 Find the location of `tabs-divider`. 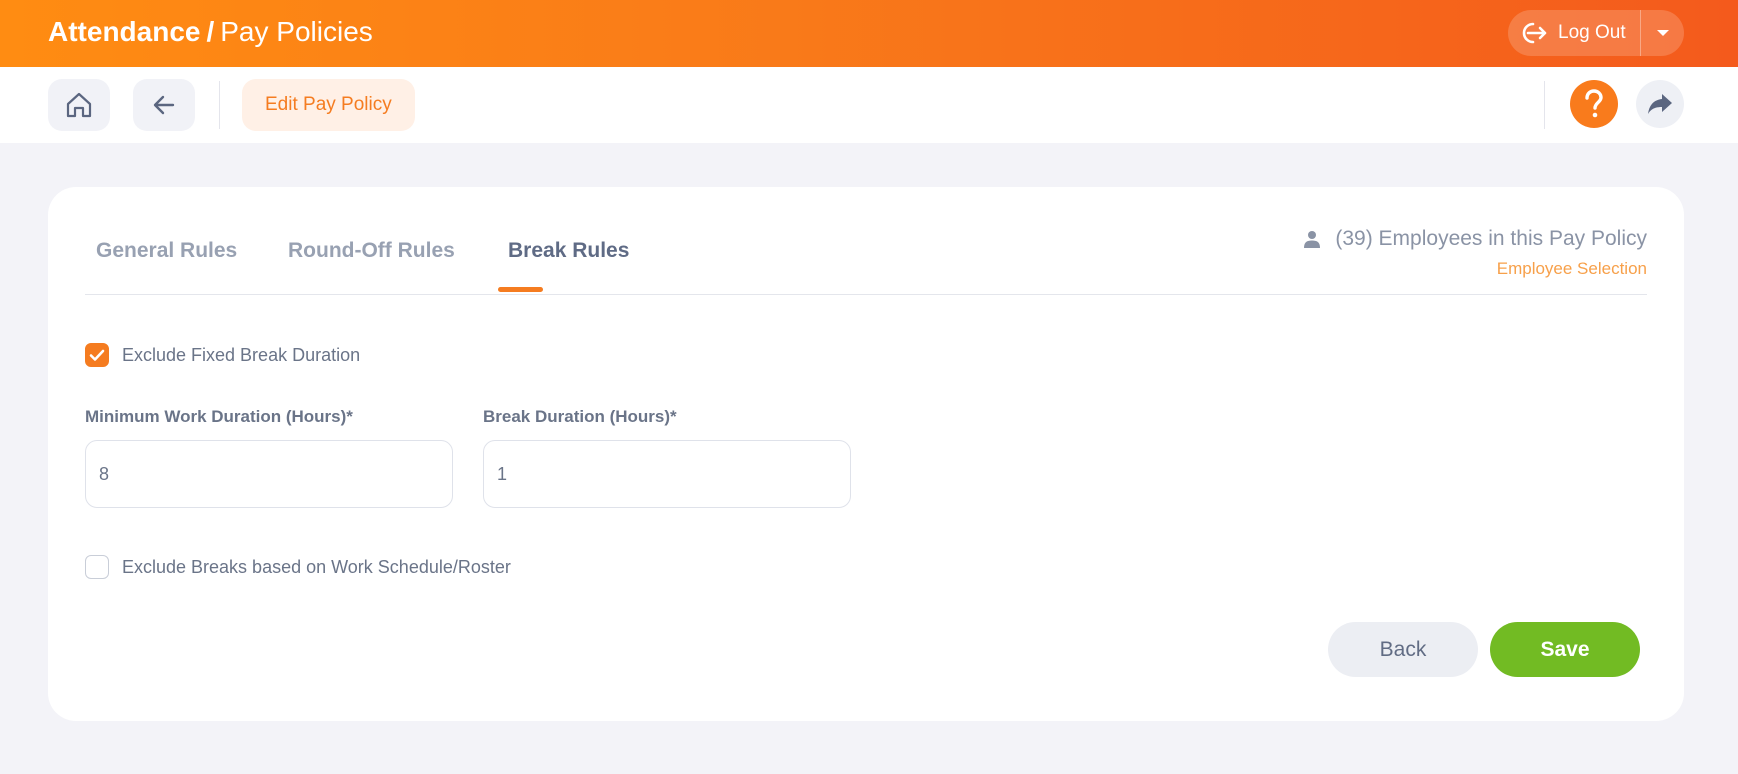

tabs-divider is located at coordinates (866, 294).